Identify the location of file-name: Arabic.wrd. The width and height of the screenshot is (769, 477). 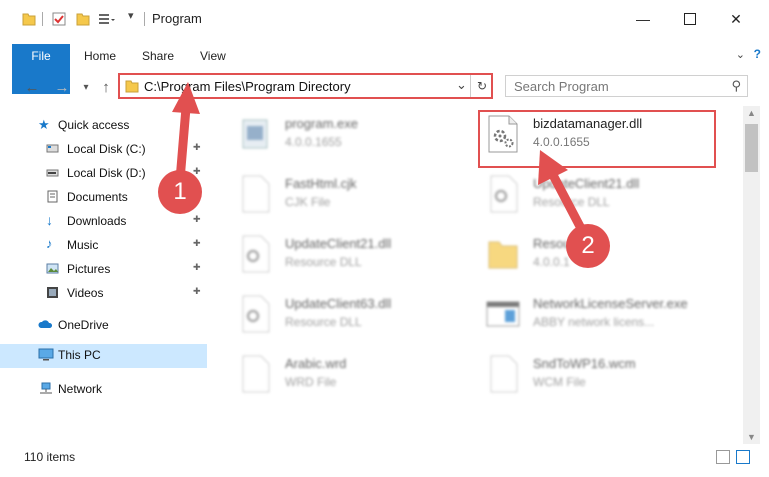
(316, 363).